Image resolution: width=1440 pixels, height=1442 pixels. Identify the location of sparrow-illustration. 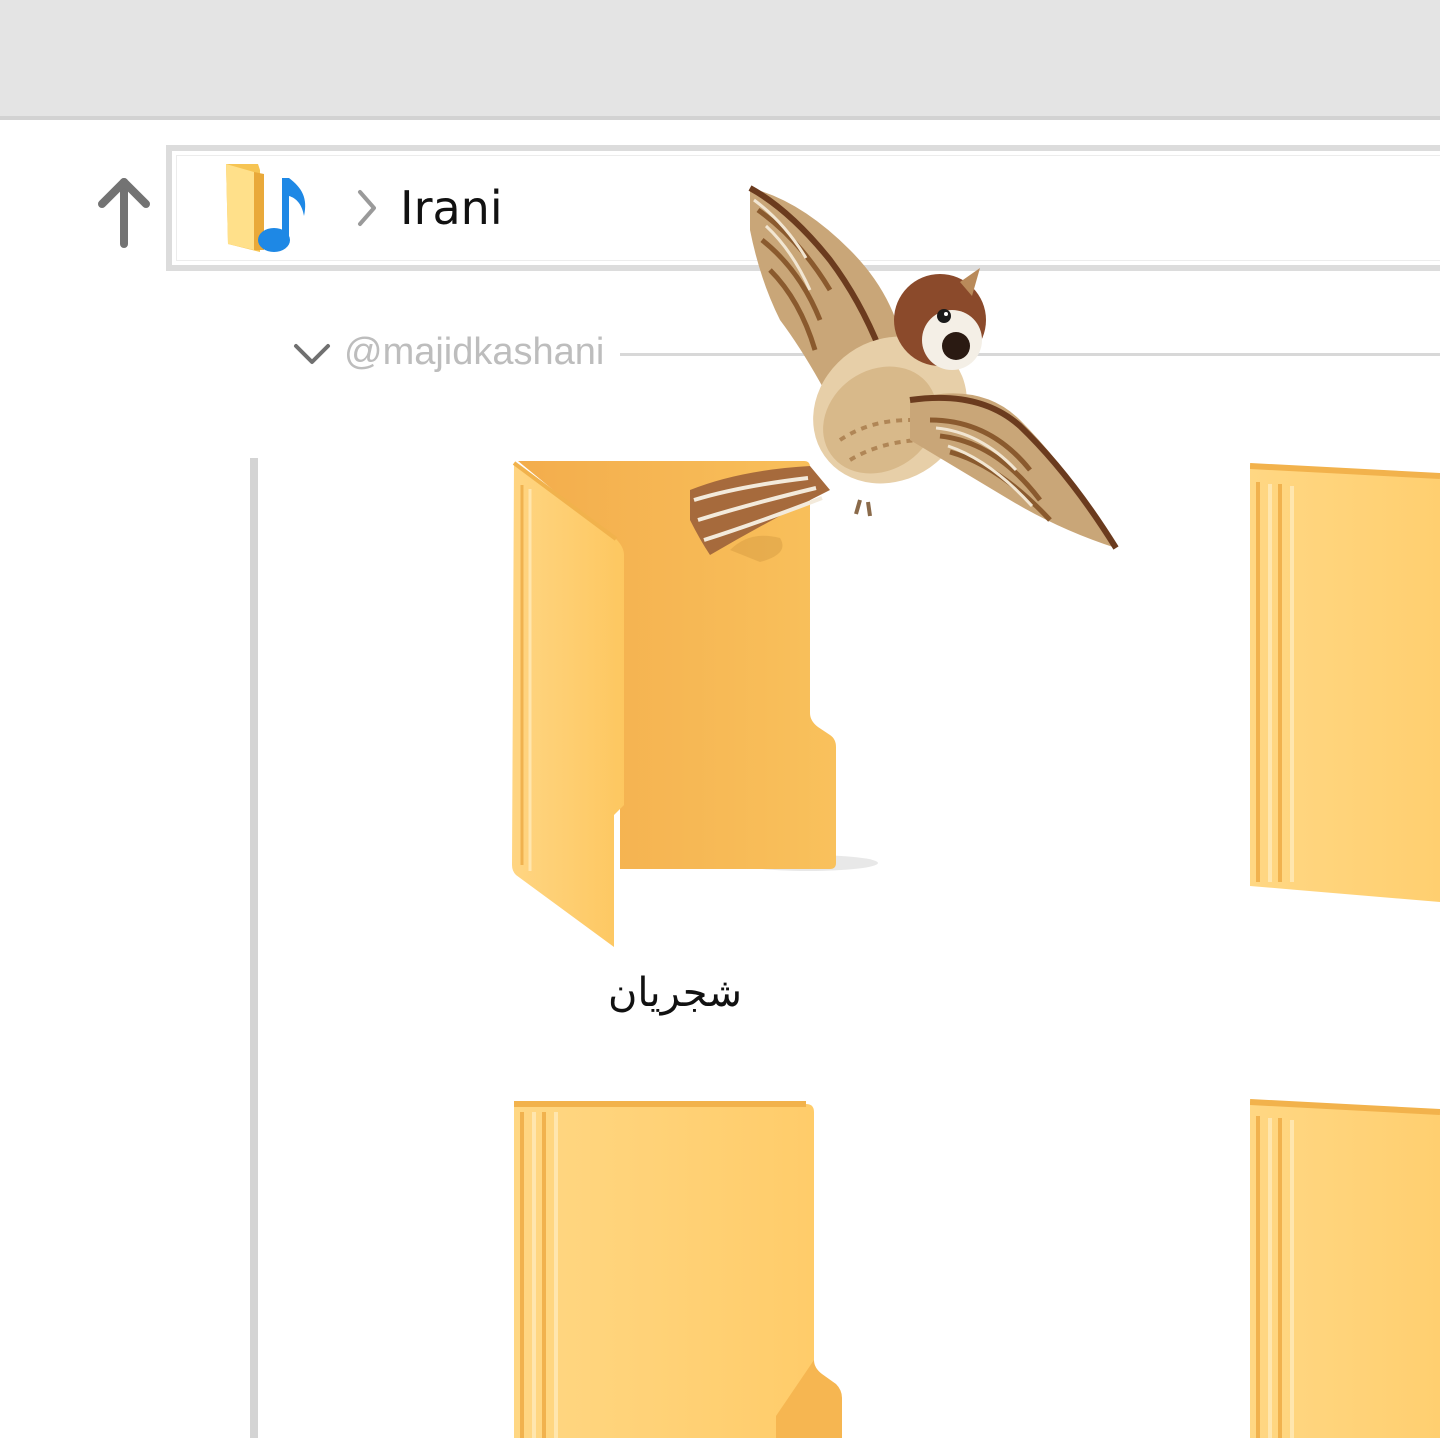
(905, 370).